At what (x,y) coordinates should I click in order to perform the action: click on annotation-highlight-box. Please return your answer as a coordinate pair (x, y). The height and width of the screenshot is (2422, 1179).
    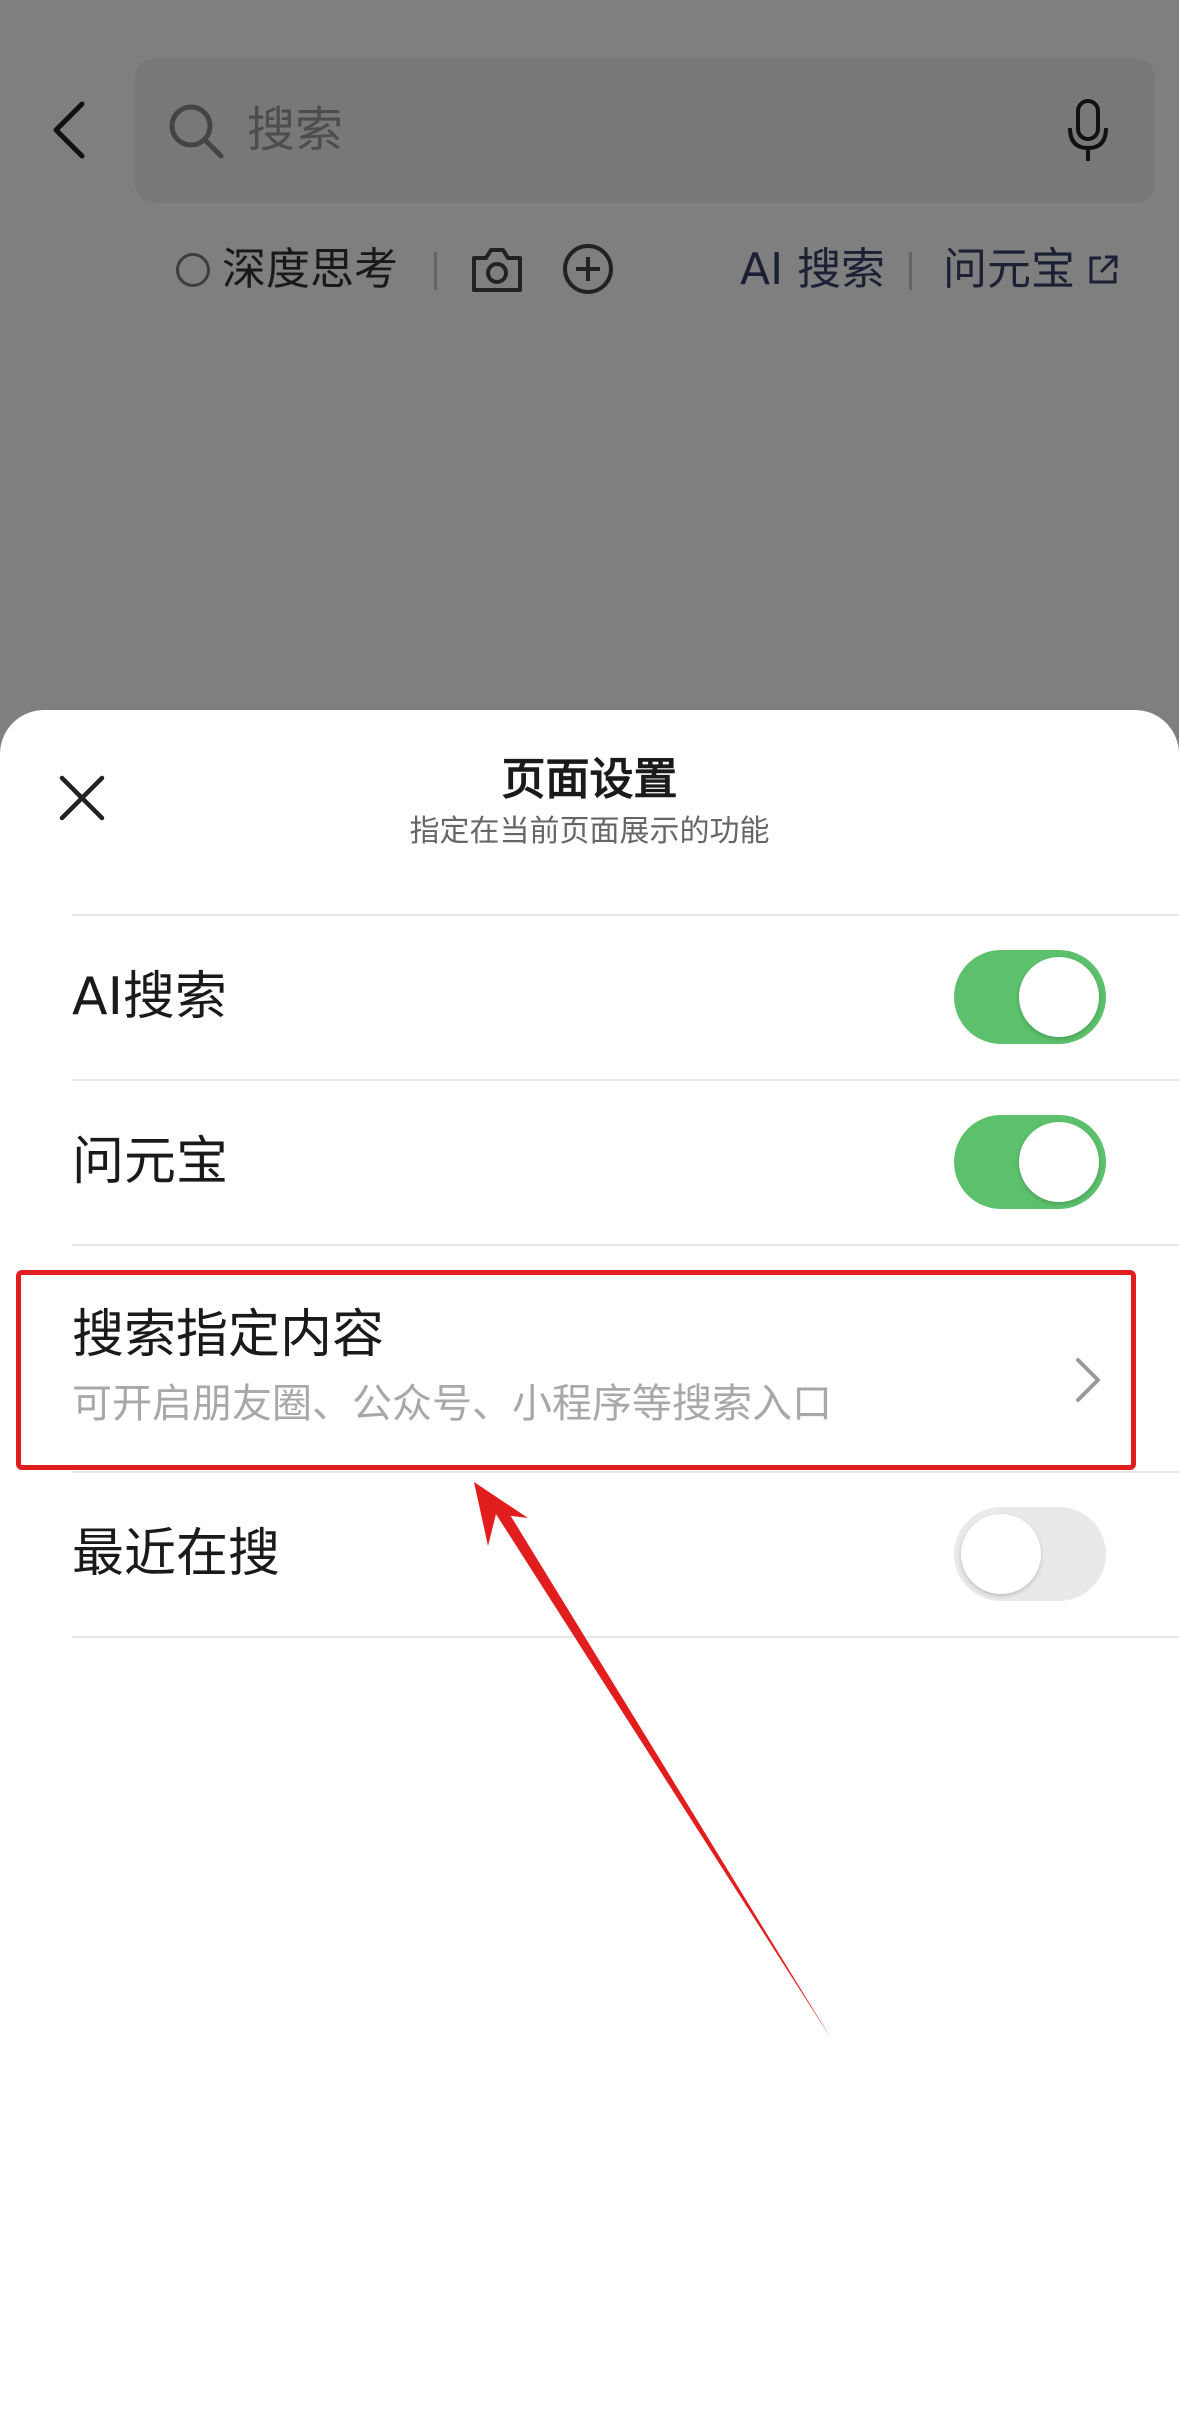
    Looking at the image, I should click on (576, 1370).